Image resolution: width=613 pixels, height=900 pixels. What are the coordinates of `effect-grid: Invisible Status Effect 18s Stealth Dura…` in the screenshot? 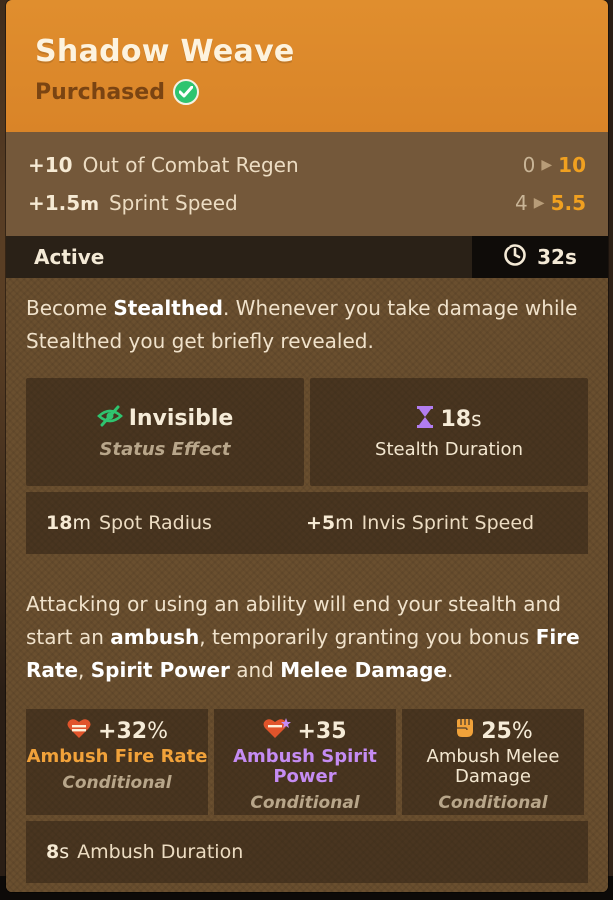 It's located at (307, 432).